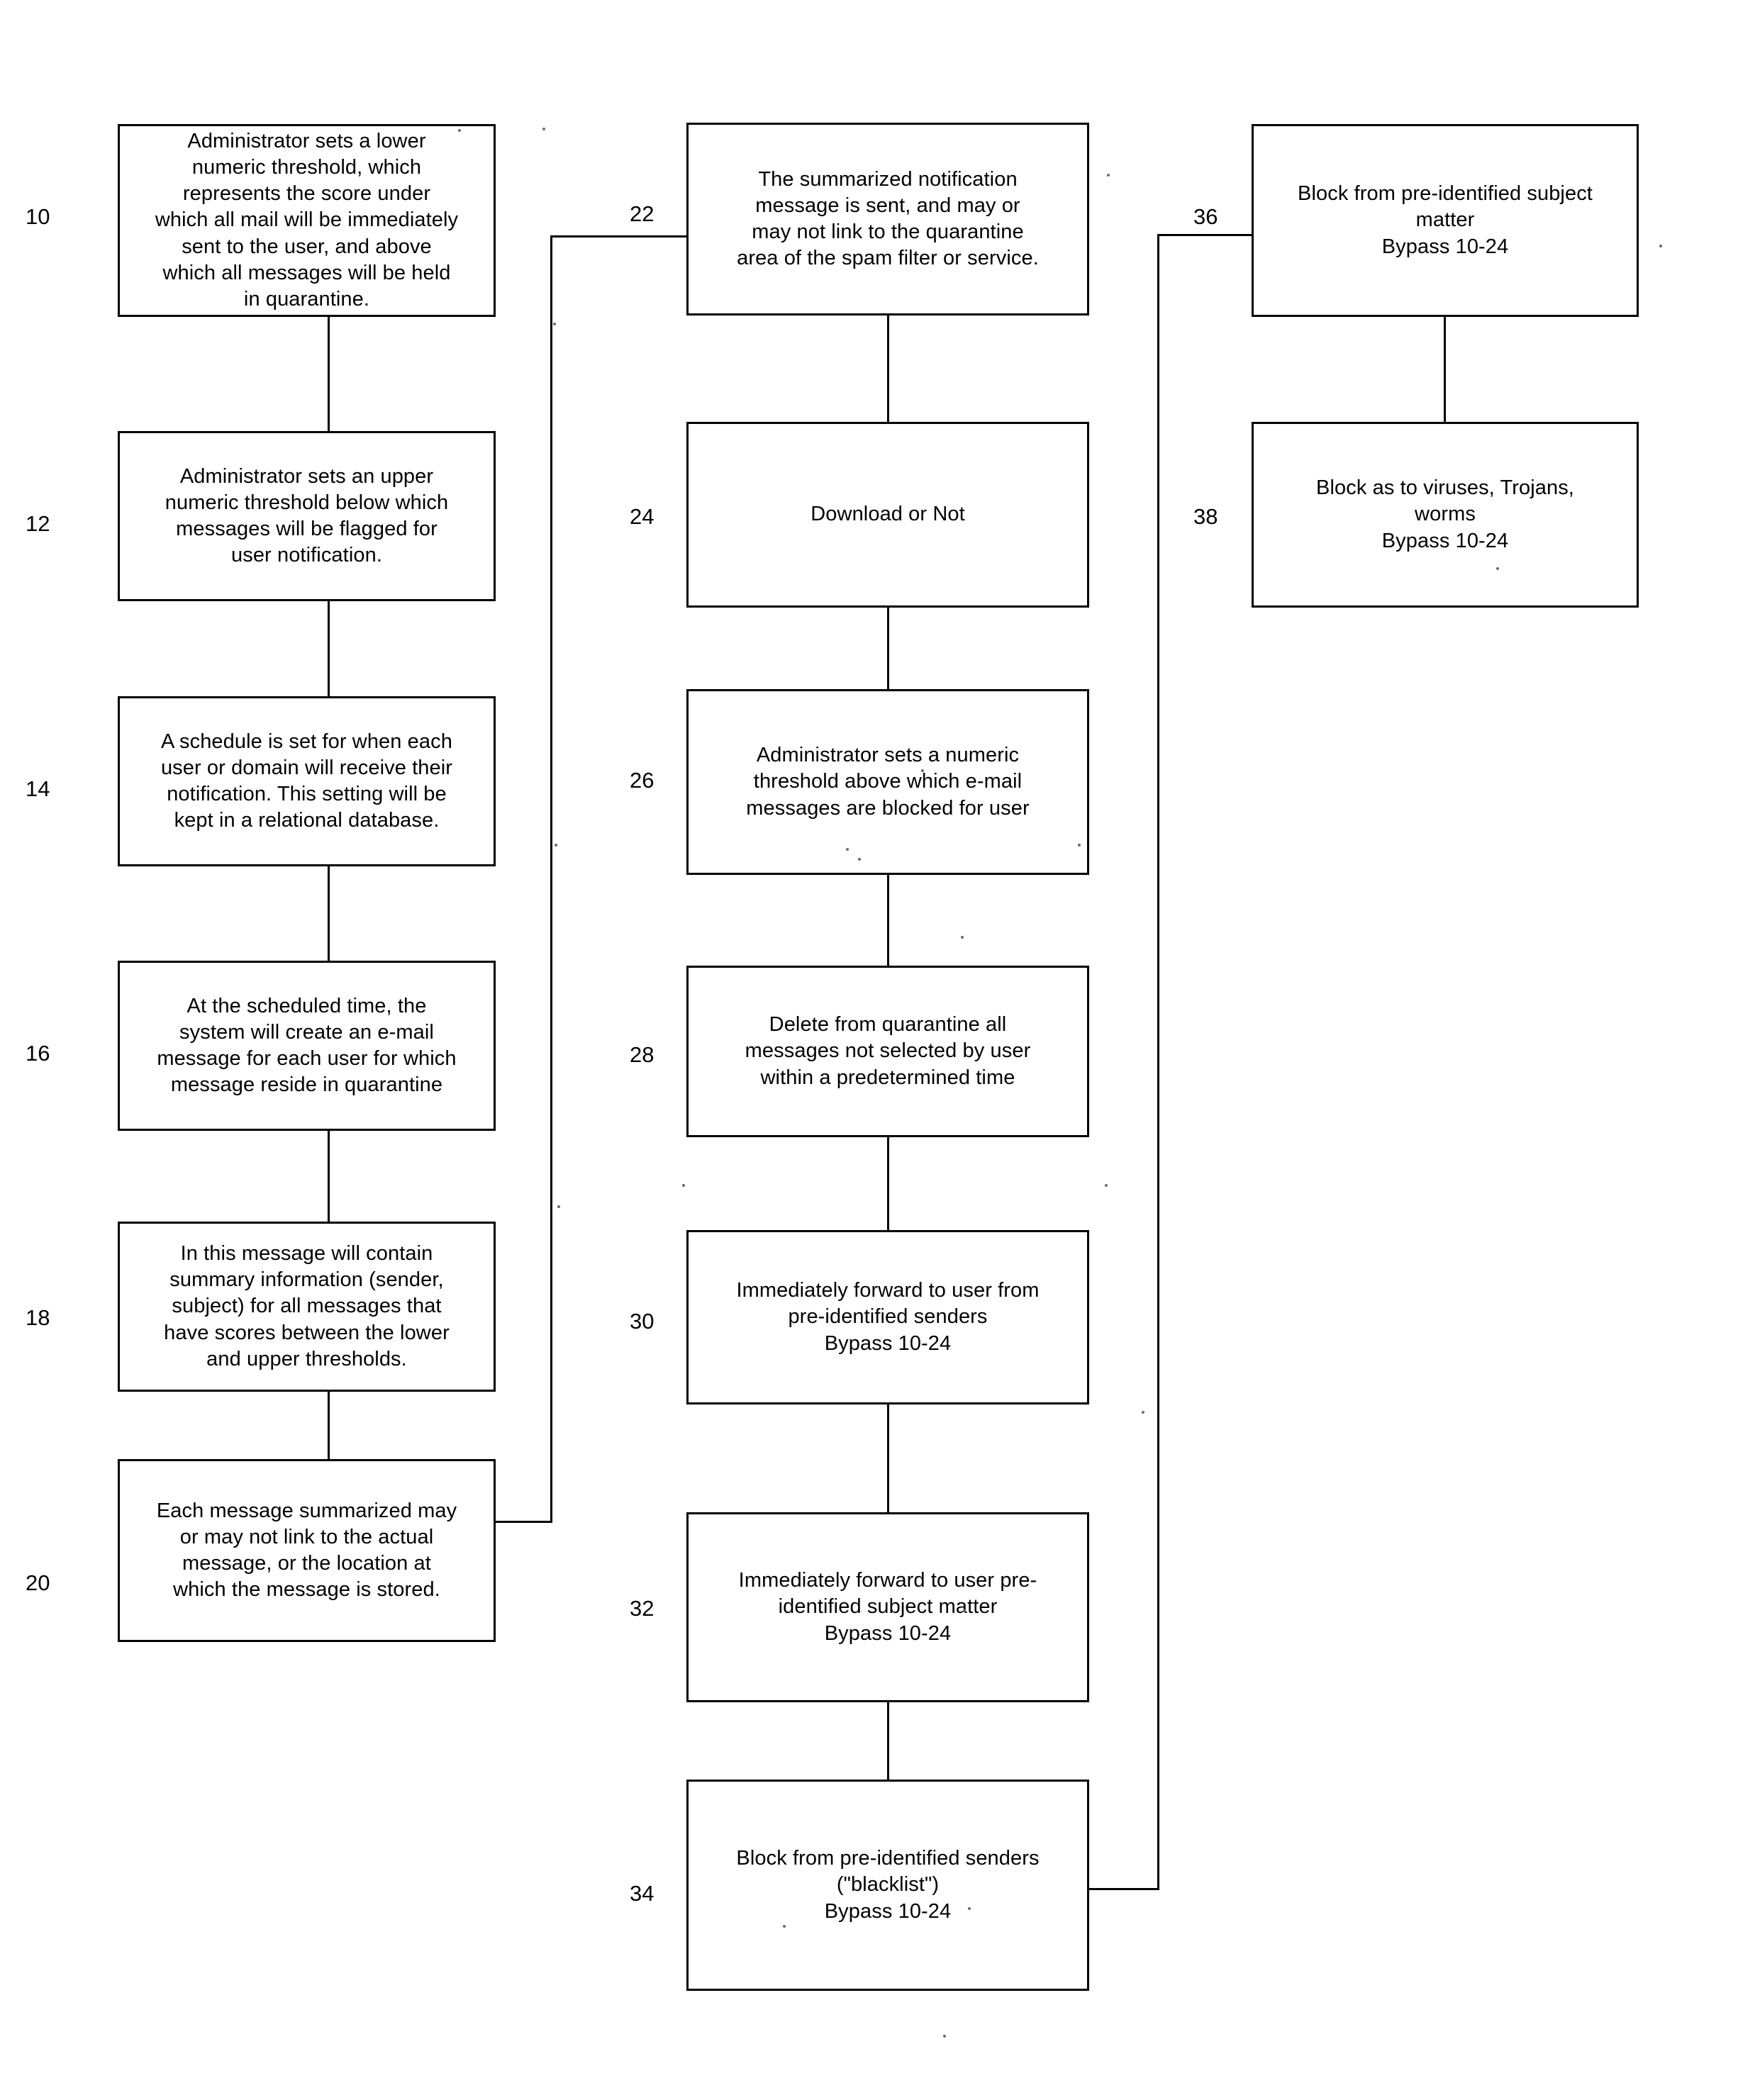 The width and height of the screenshot is (1738, 2100). I want to click on node-ref-34: 34, so click(642, 1894).